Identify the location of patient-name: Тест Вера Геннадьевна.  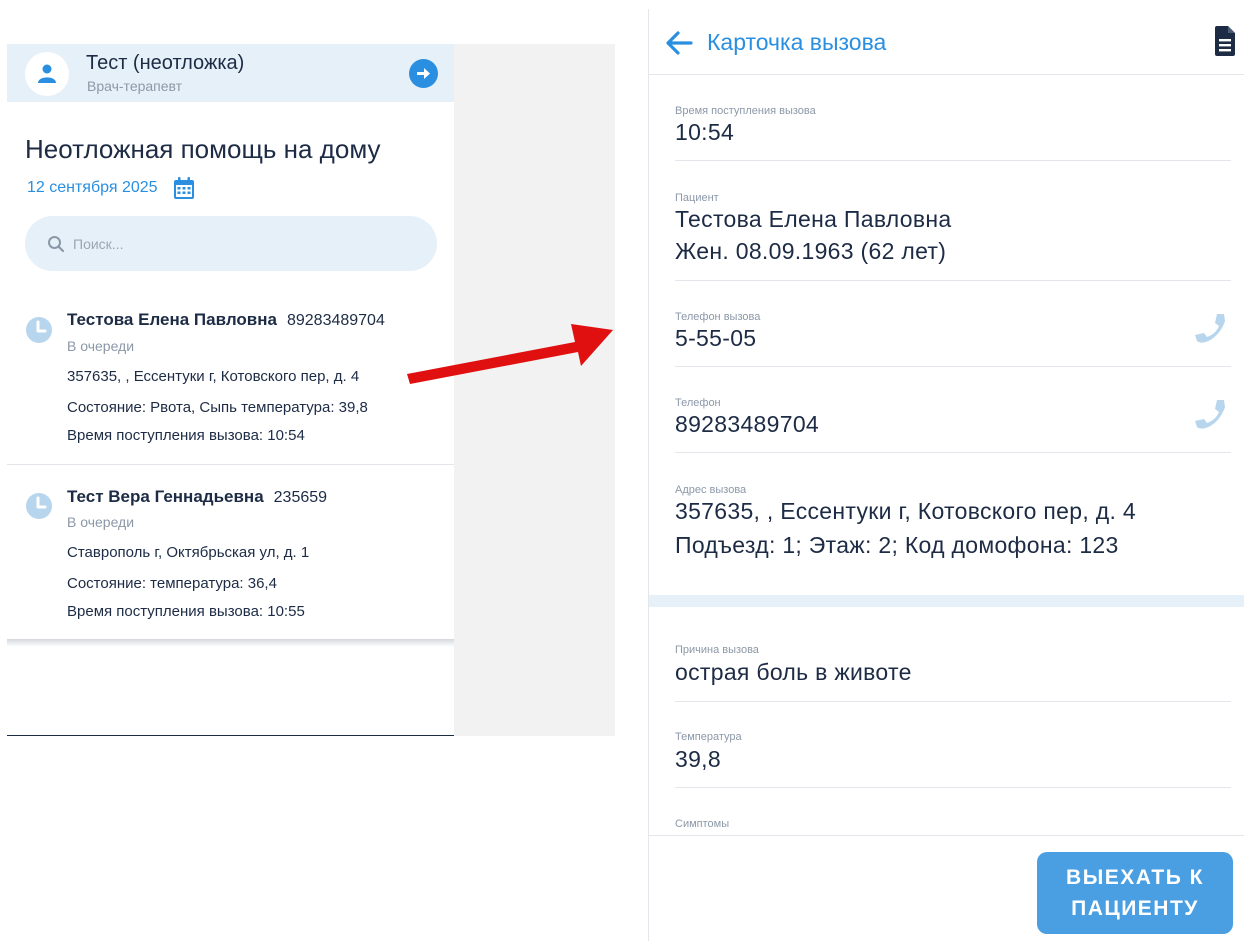
(165, 496).